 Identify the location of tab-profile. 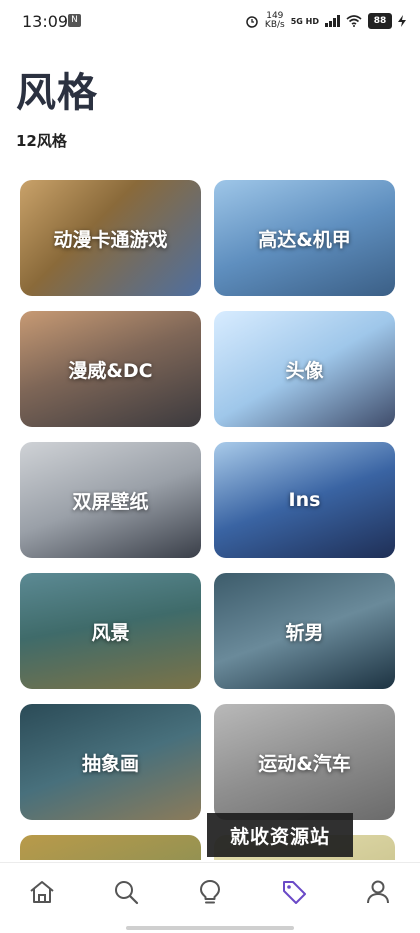
(378, 892).